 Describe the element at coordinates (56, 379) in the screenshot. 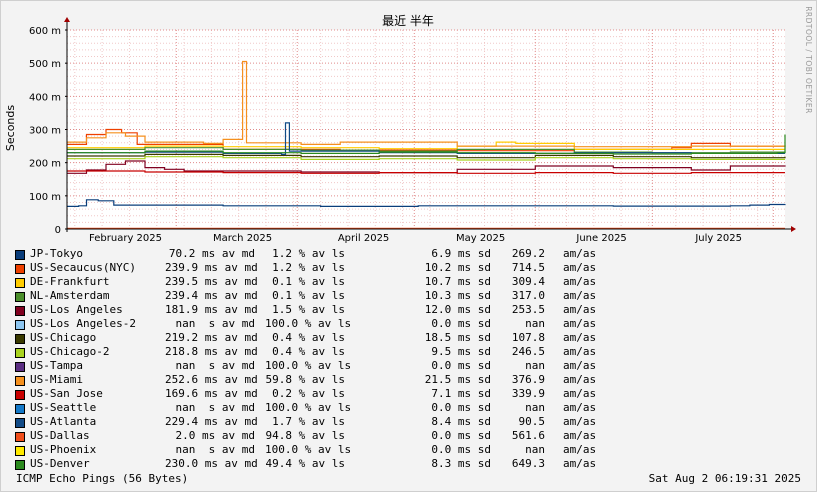

I see `legend-name: US-Miami` at that location.